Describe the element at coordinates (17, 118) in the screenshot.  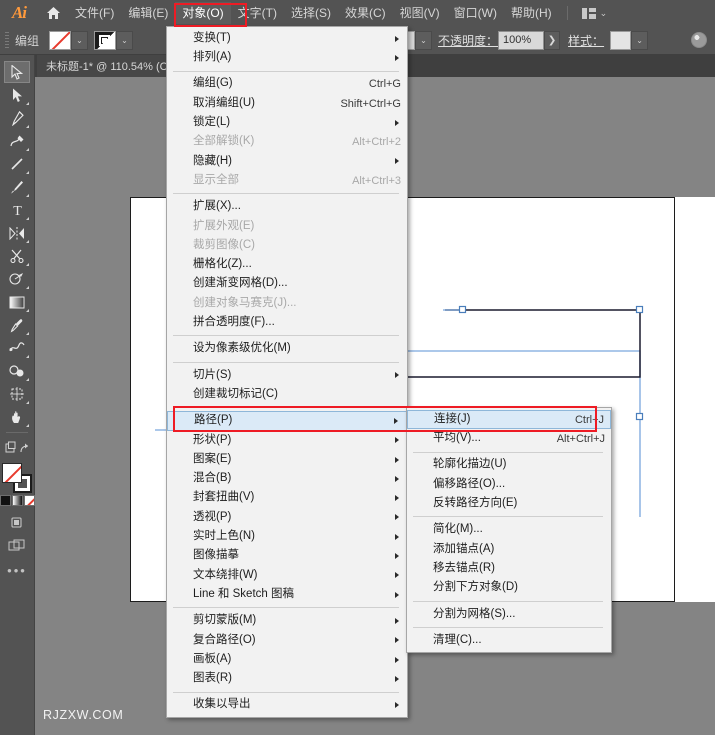
I see `pen-tool` at that location.